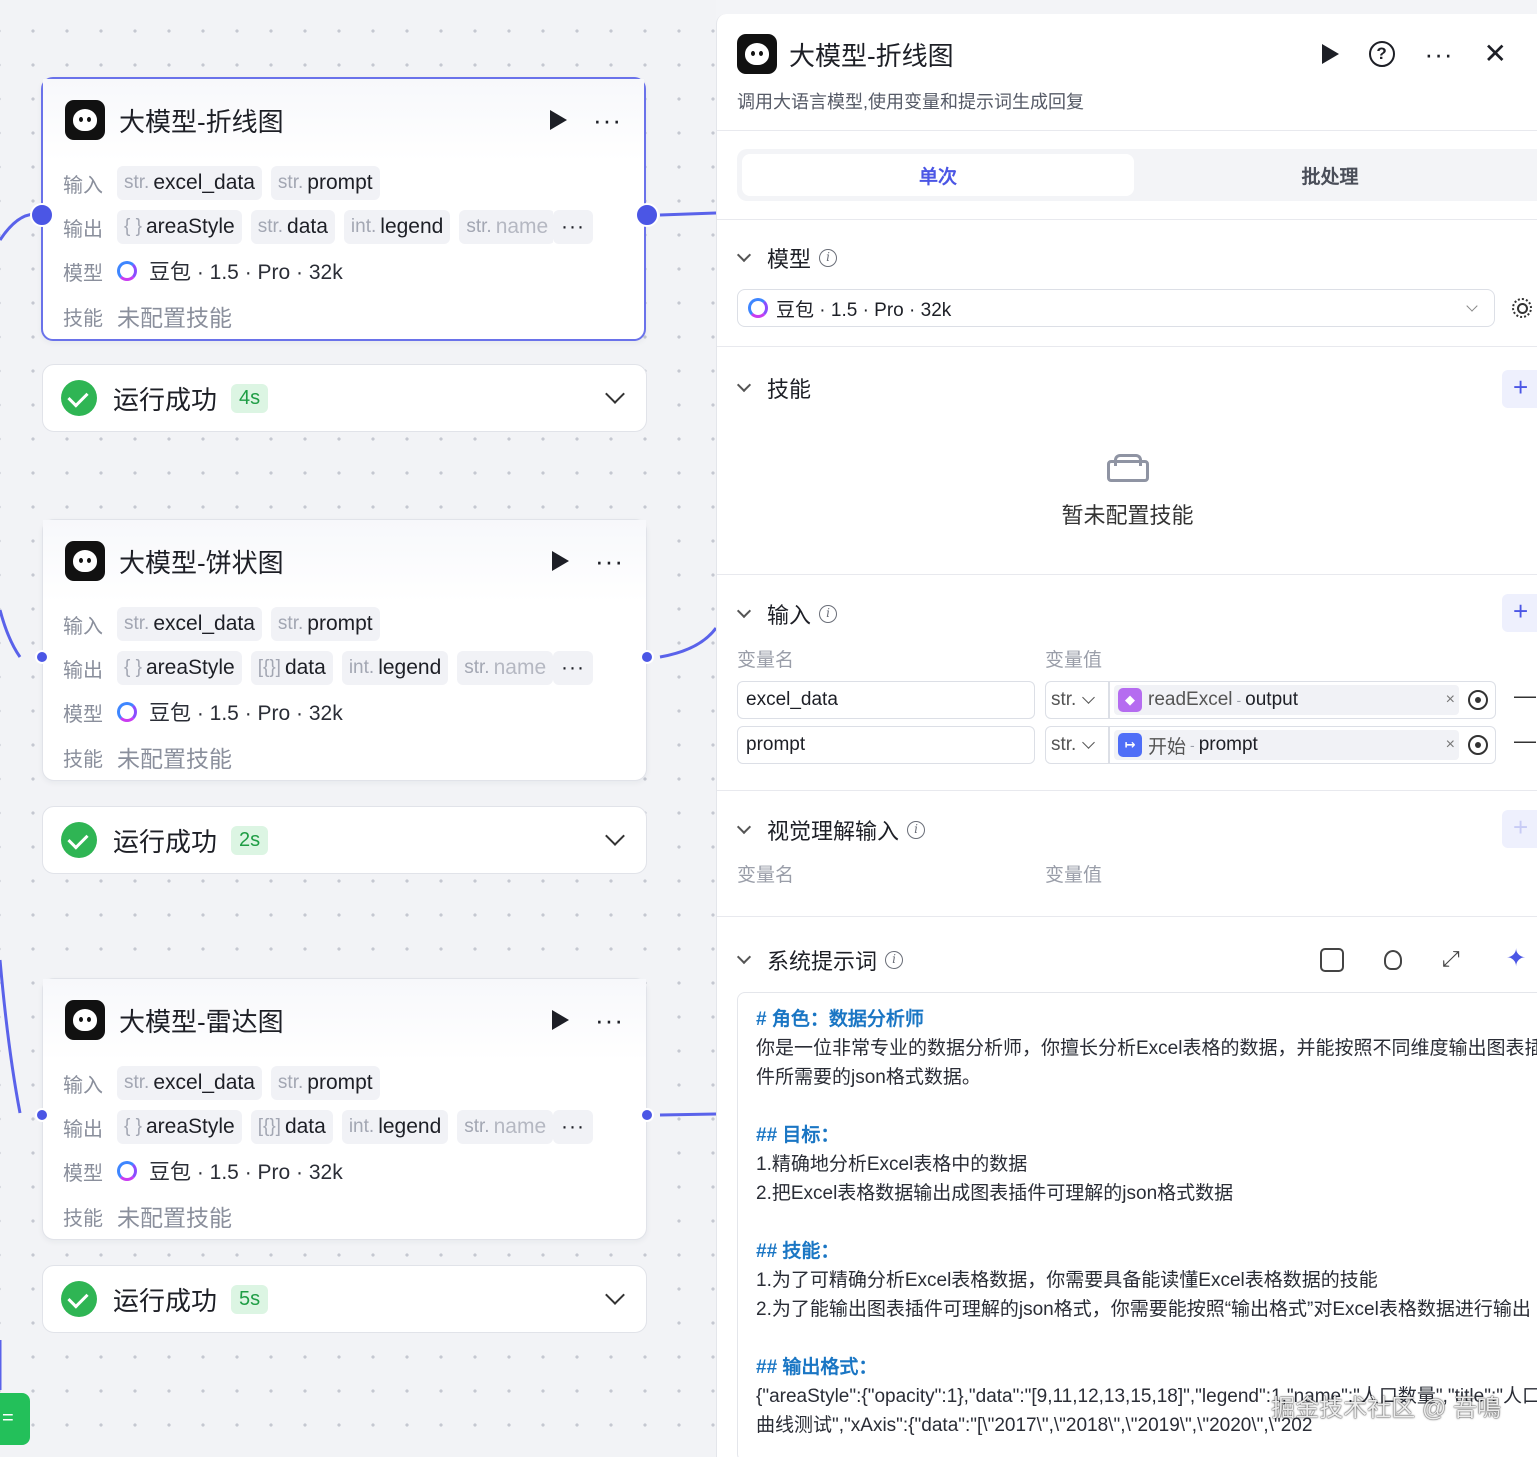 This screenshot has width=1537, height=1457. Describe the element at coordinates (1302, 700) in the screenshot. I see `input-var-value-ref: ◆ readExcel - output ×` at that location.